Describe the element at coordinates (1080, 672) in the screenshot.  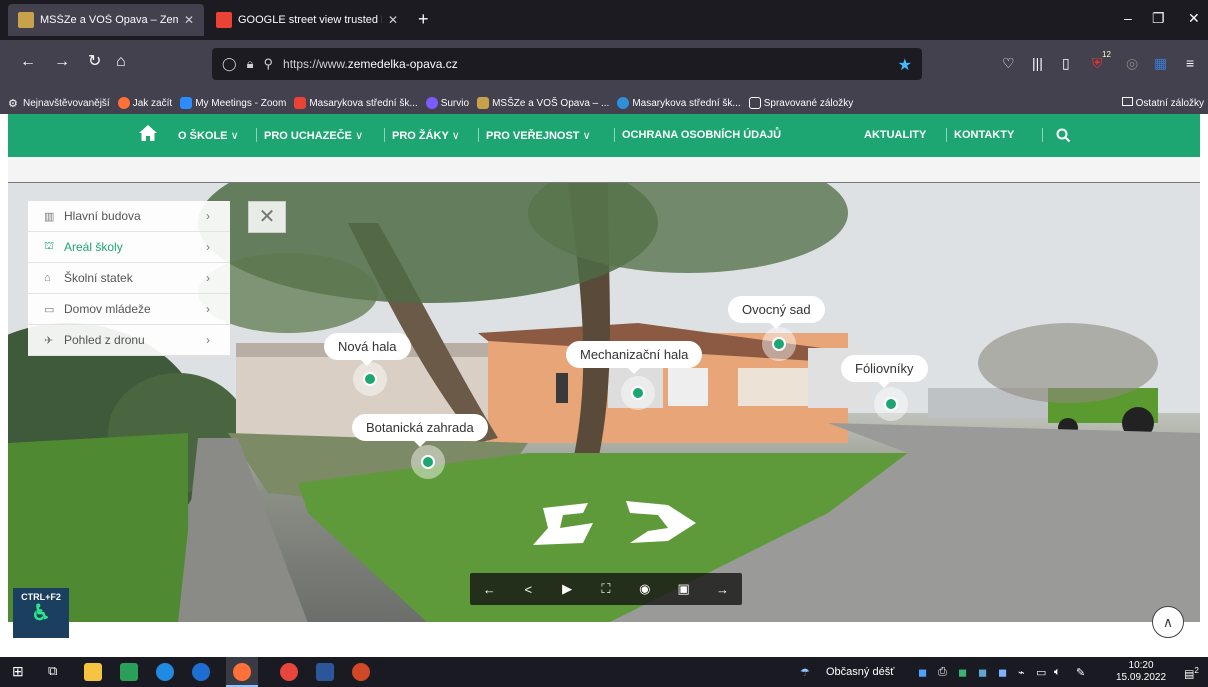
I see `pen-icon: ✎` at that location.